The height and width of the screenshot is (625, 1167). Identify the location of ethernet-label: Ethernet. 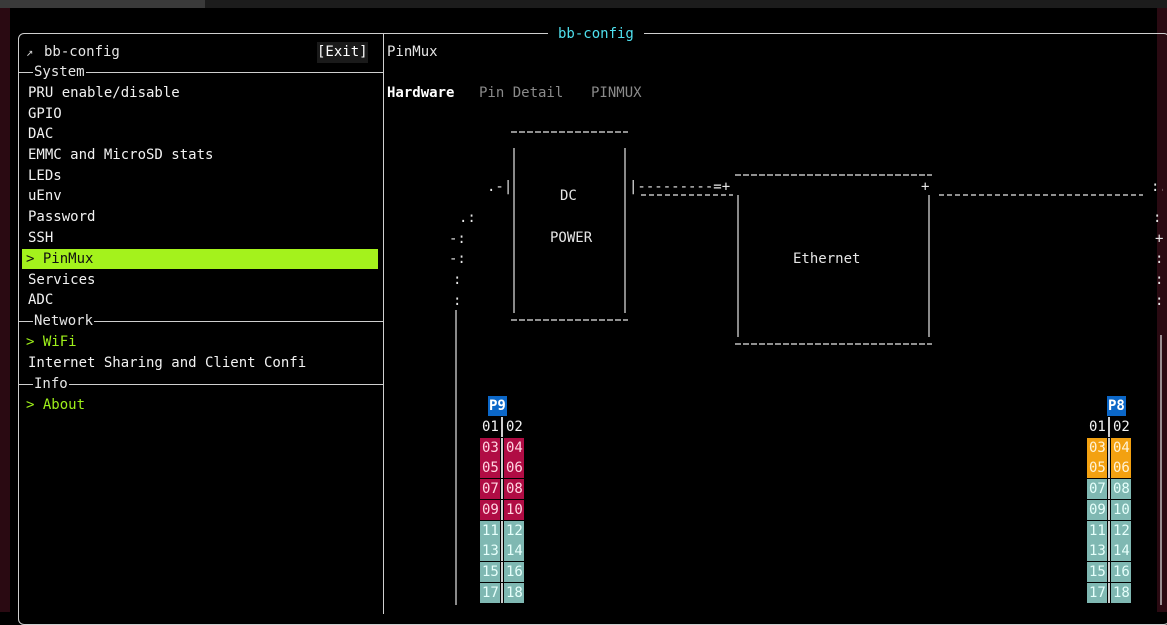
(827, 259).